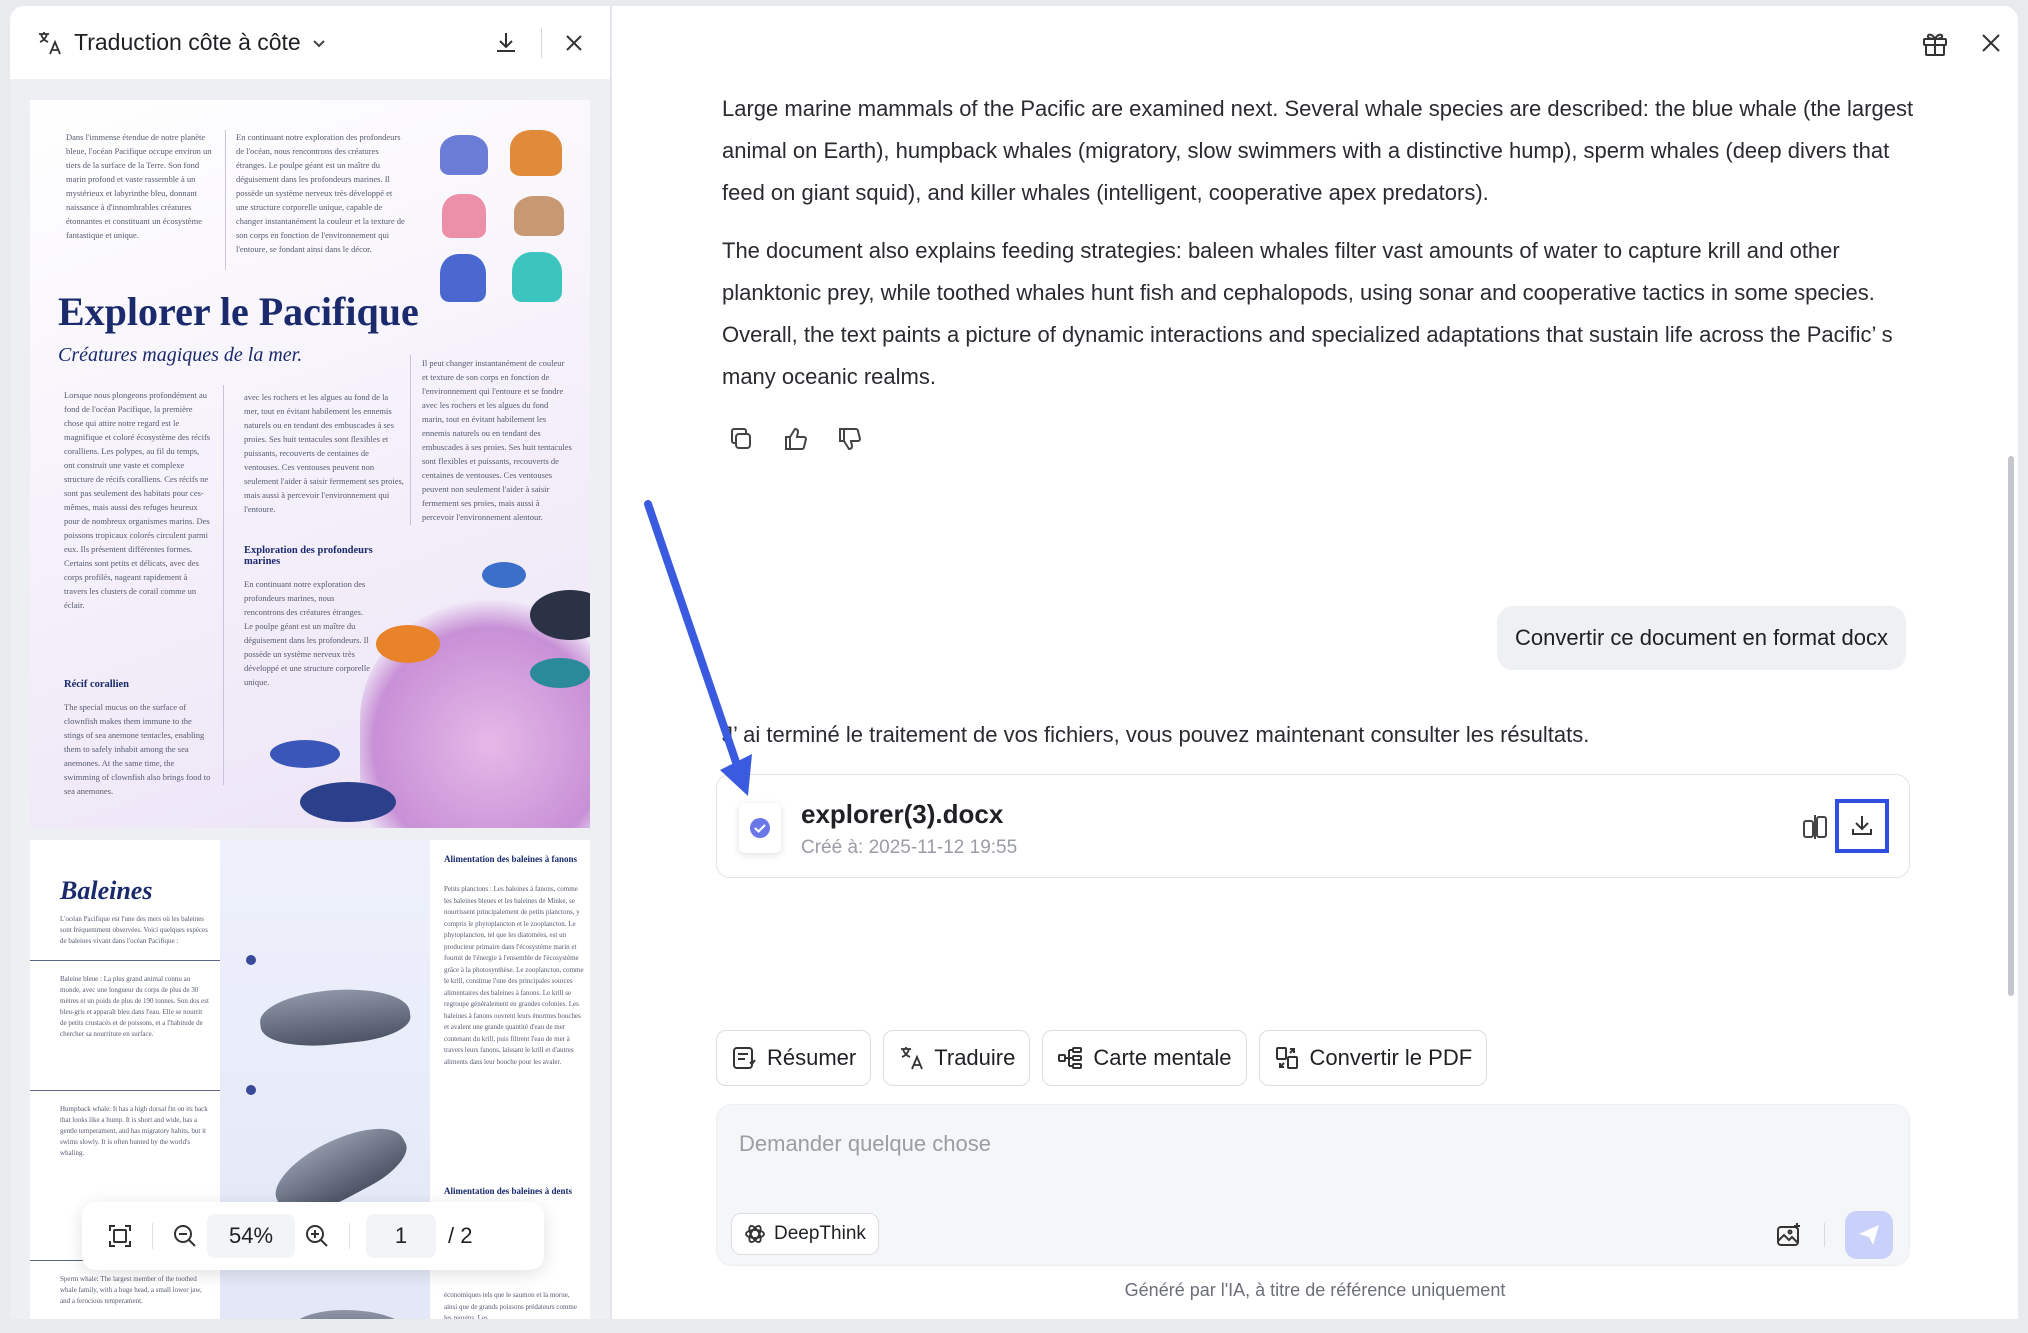 The image size is (2028, 1333). I want to click on file-icon, so click(760, 828).